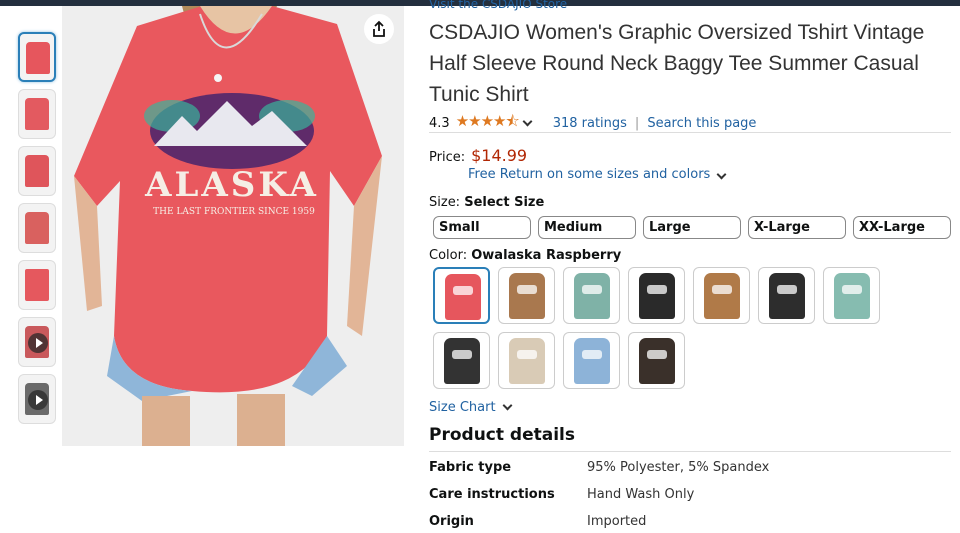 Image resolution: width=960 pixels, height=533 pixels. Describe the element at coordinates (499, 155) in the screenshot. I see `price-value: $14.99` at that location.